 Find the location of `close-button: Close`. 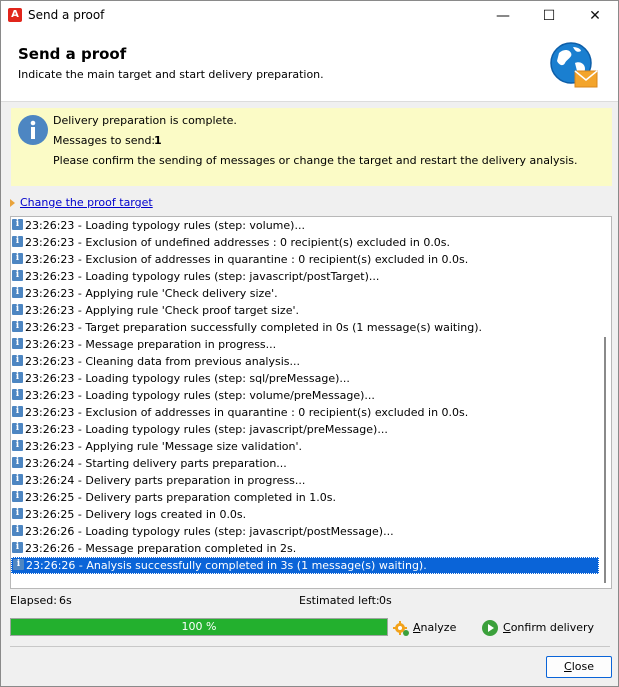

close-button: Close is located at coordinates (579, 667).